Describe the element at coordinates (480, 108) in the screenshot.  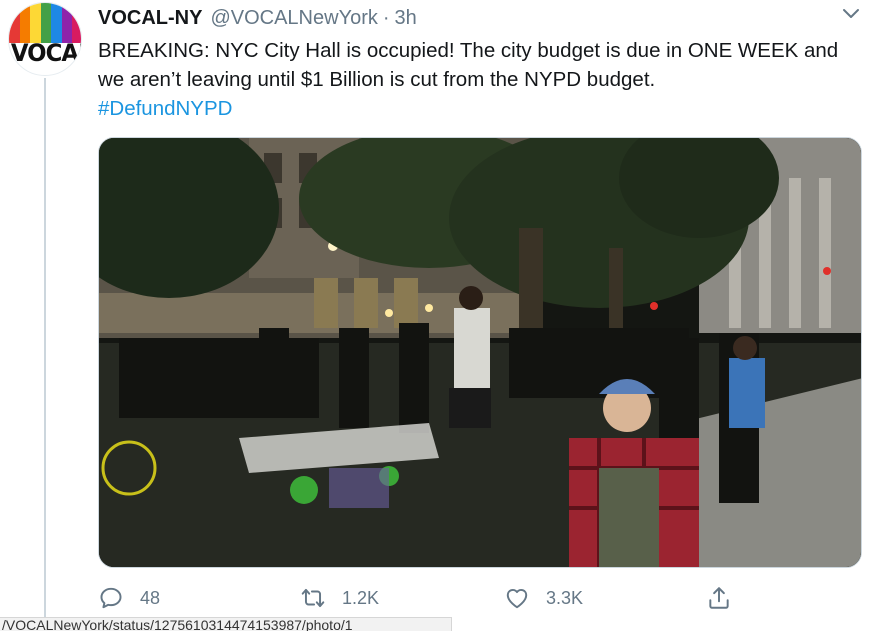
I see `hashtag-link: #DefundNYPD` at that location.